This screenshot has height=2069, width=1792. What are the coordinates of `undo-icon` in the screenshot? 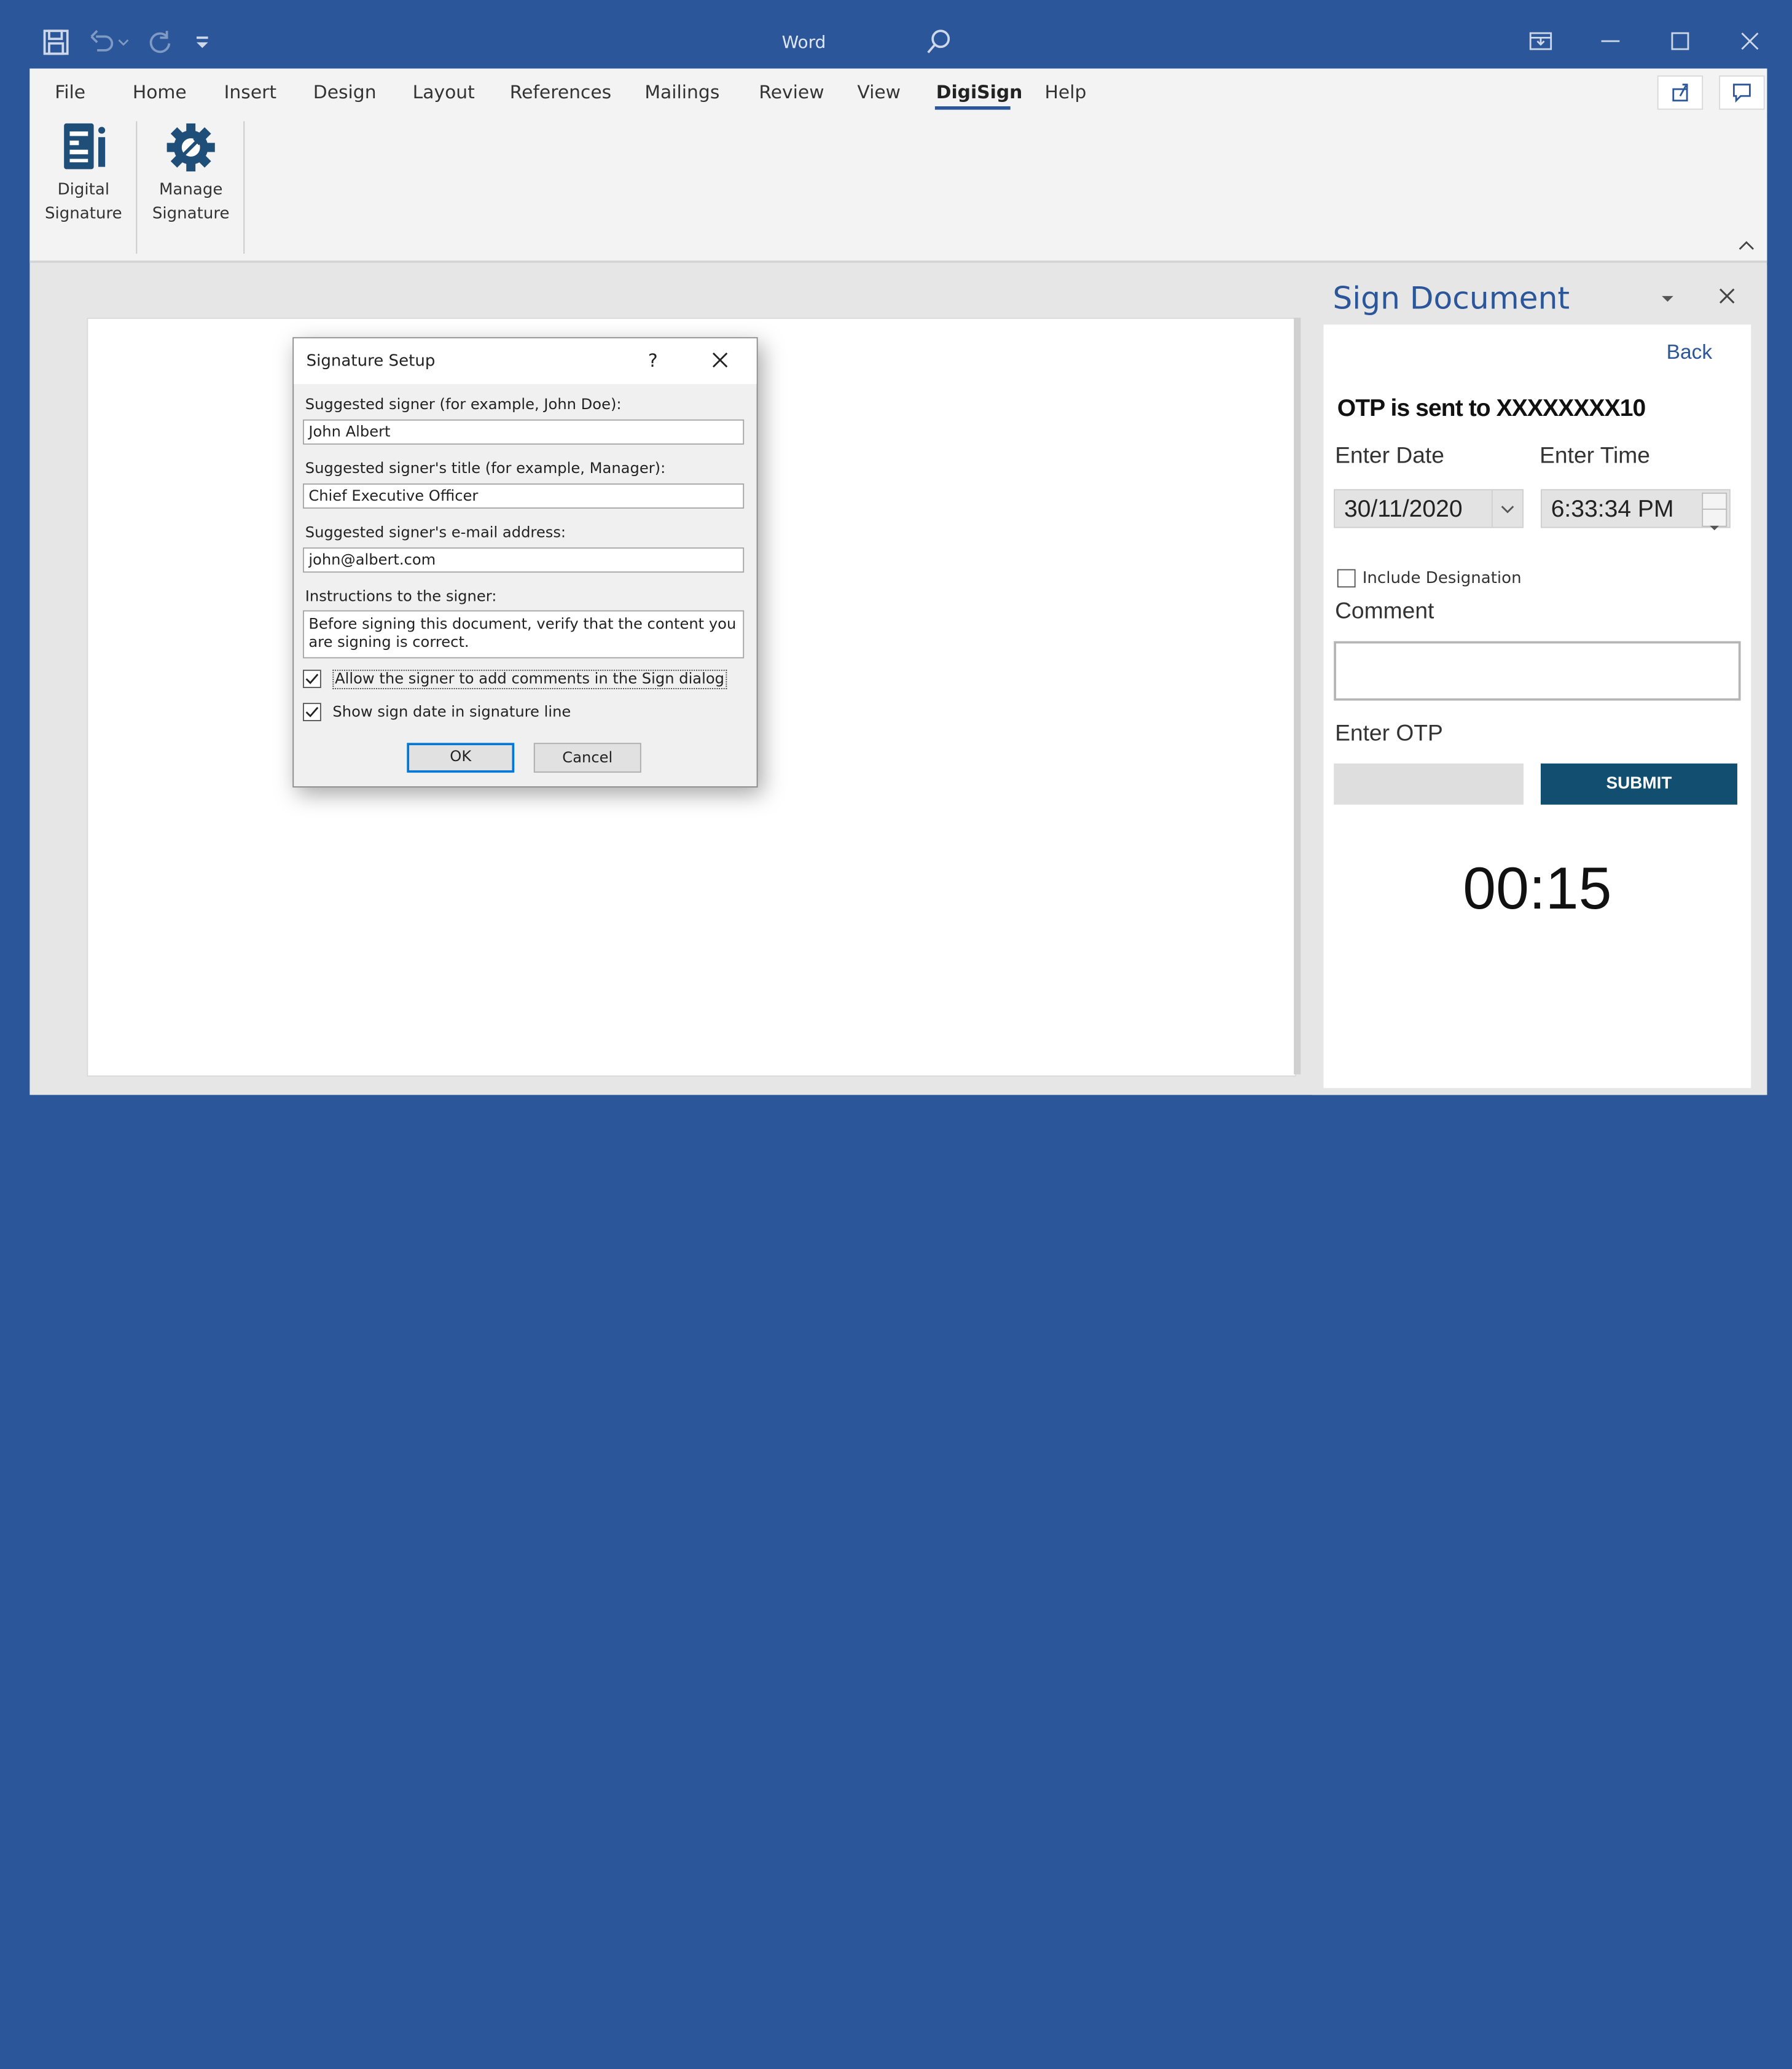 It's located at (101, 42).